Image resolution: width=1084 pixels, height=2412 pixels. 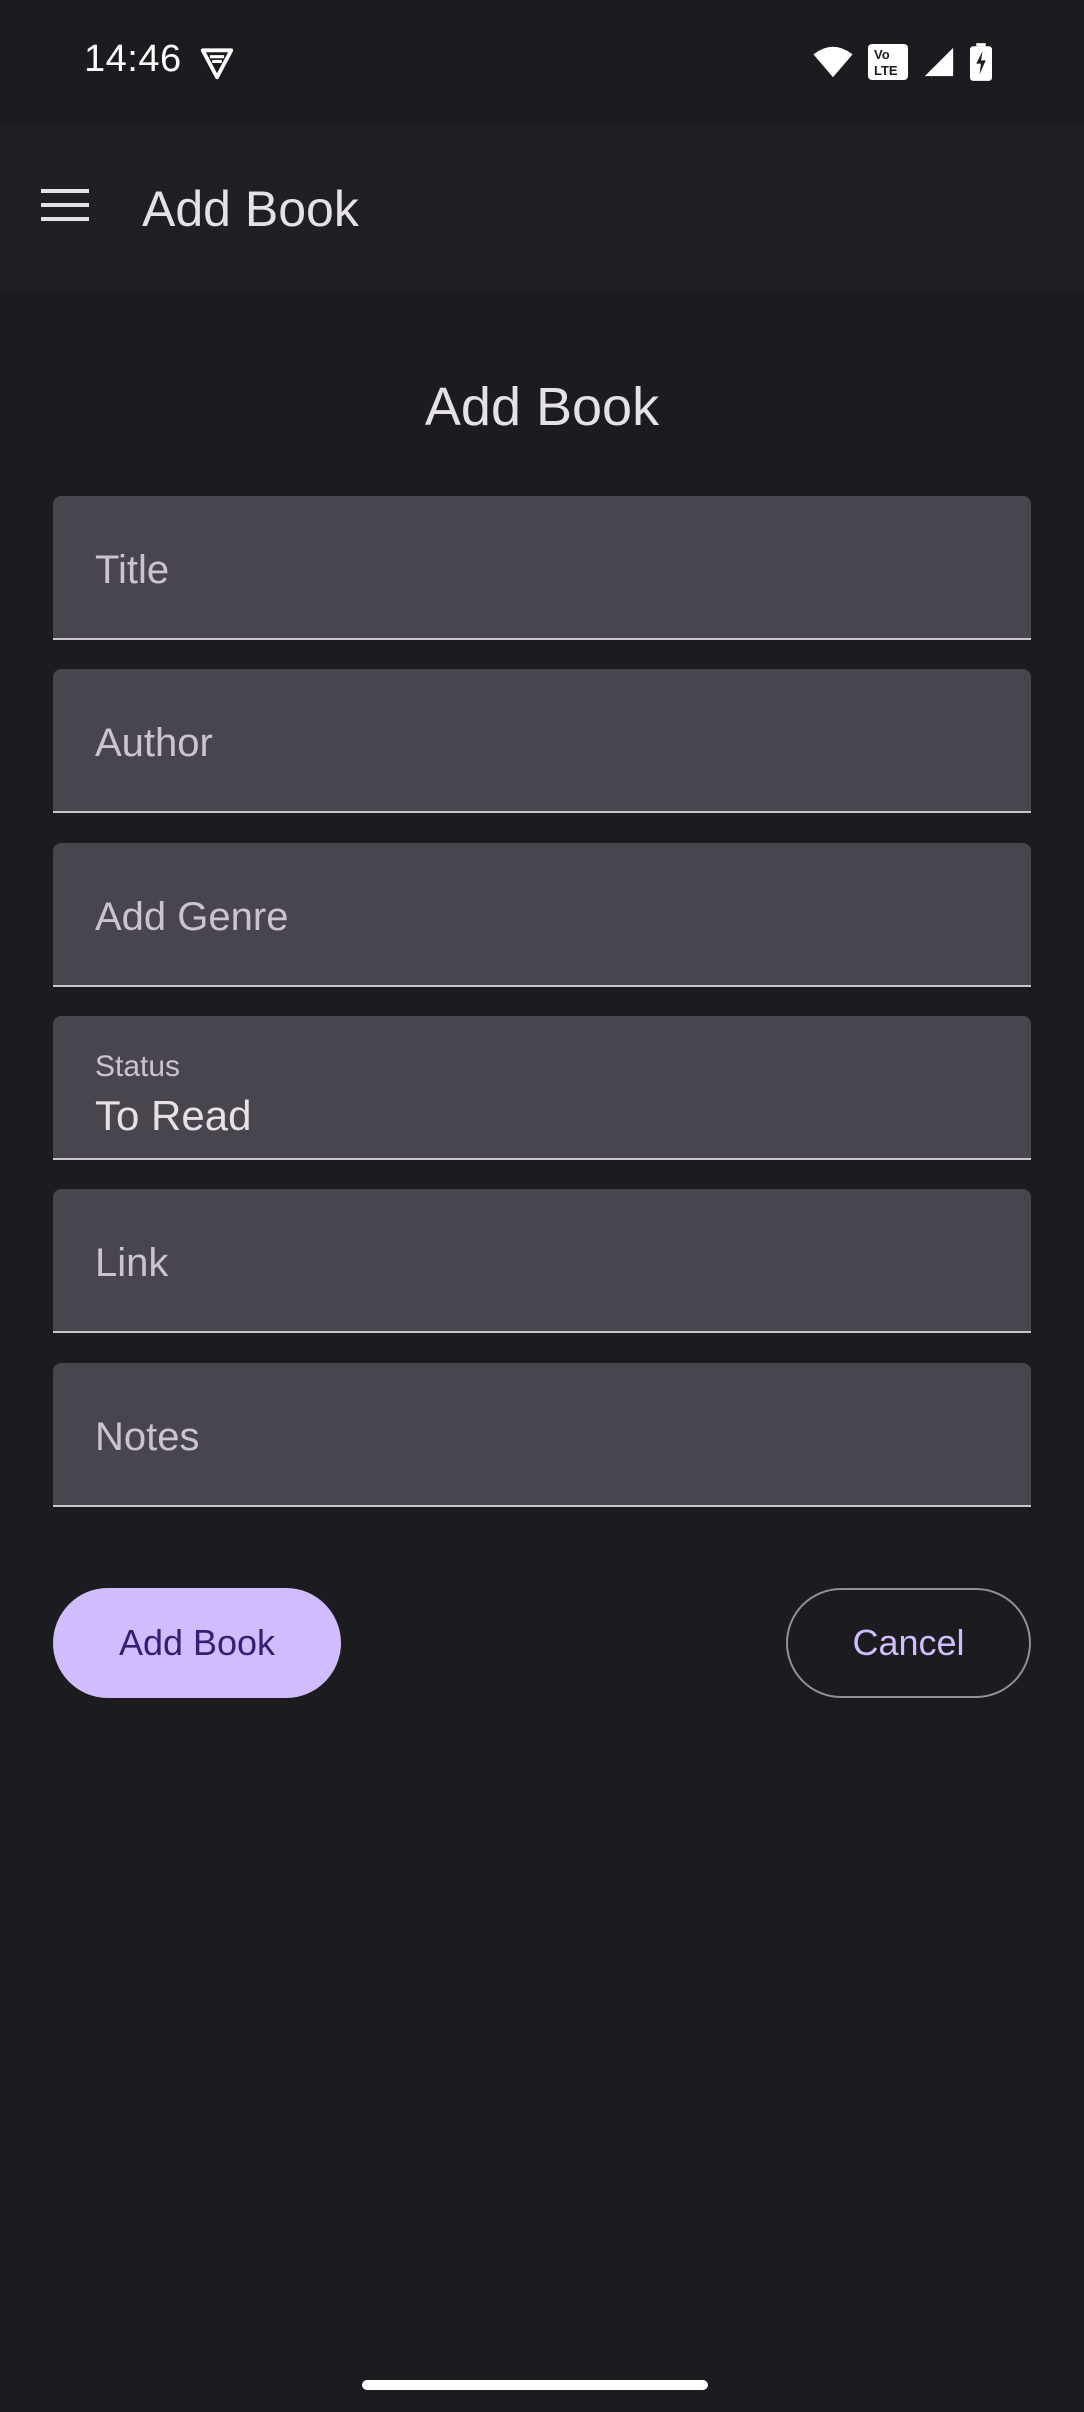 I want to click on status-field: Status To Read, so click(x=542, y=1088).